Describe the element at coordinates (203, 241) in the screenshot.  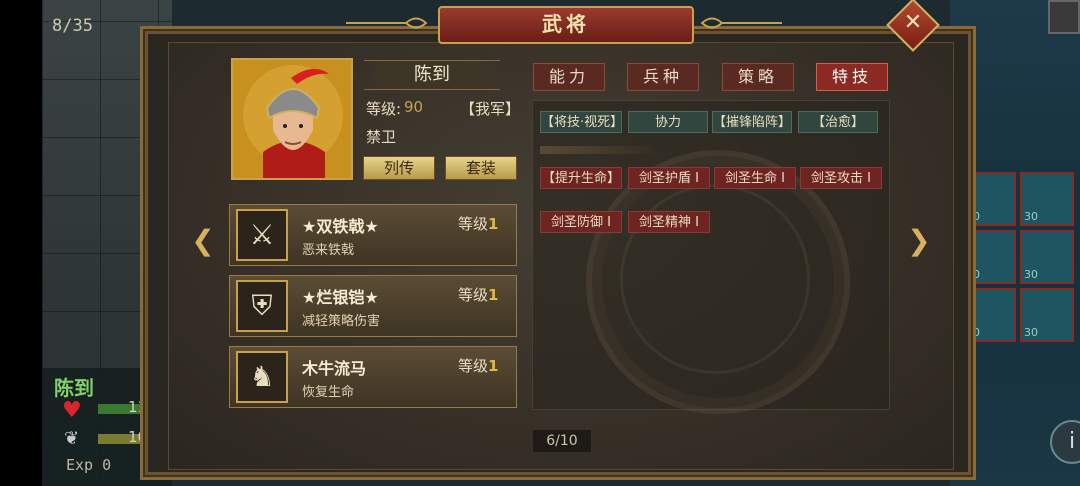
I see `previous-general-arrow-icon: ❮` at that location.